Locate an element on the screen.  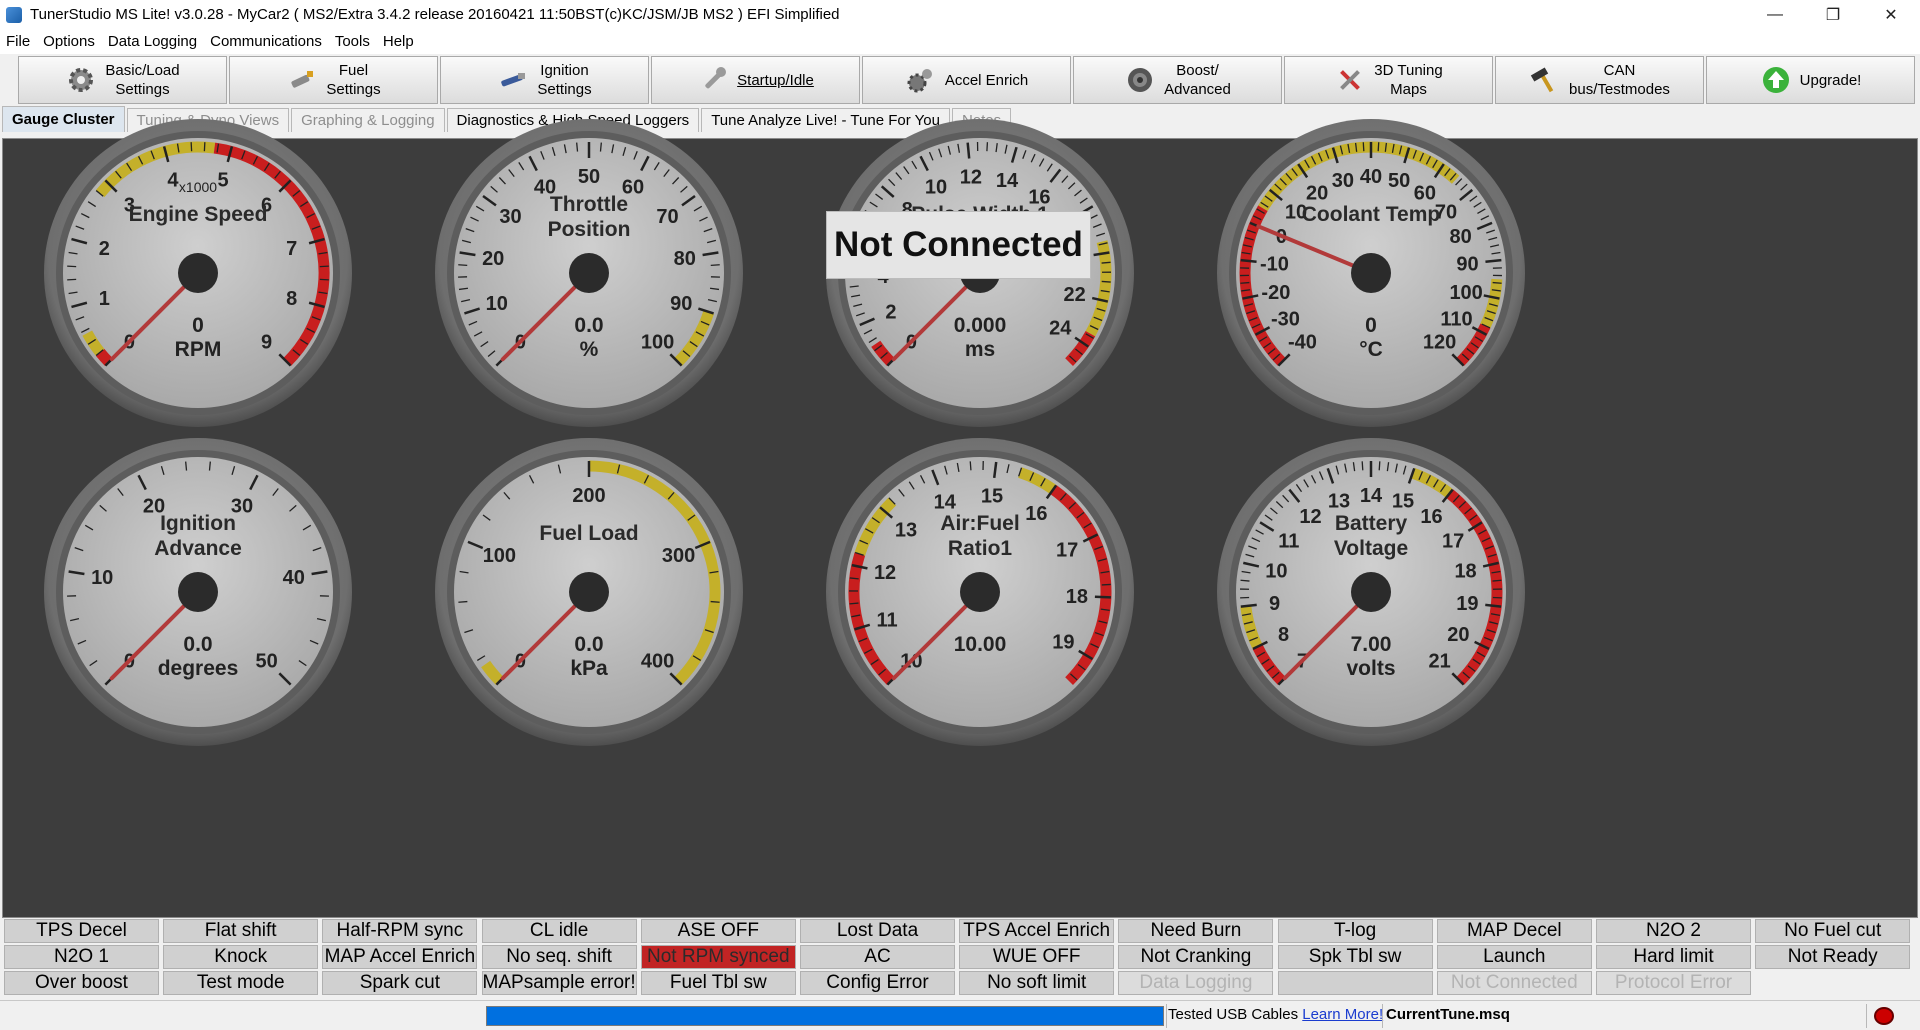
indicator-tps-accel-enrich: TPS Accel Enrich is located at coordinates (1037, 931).